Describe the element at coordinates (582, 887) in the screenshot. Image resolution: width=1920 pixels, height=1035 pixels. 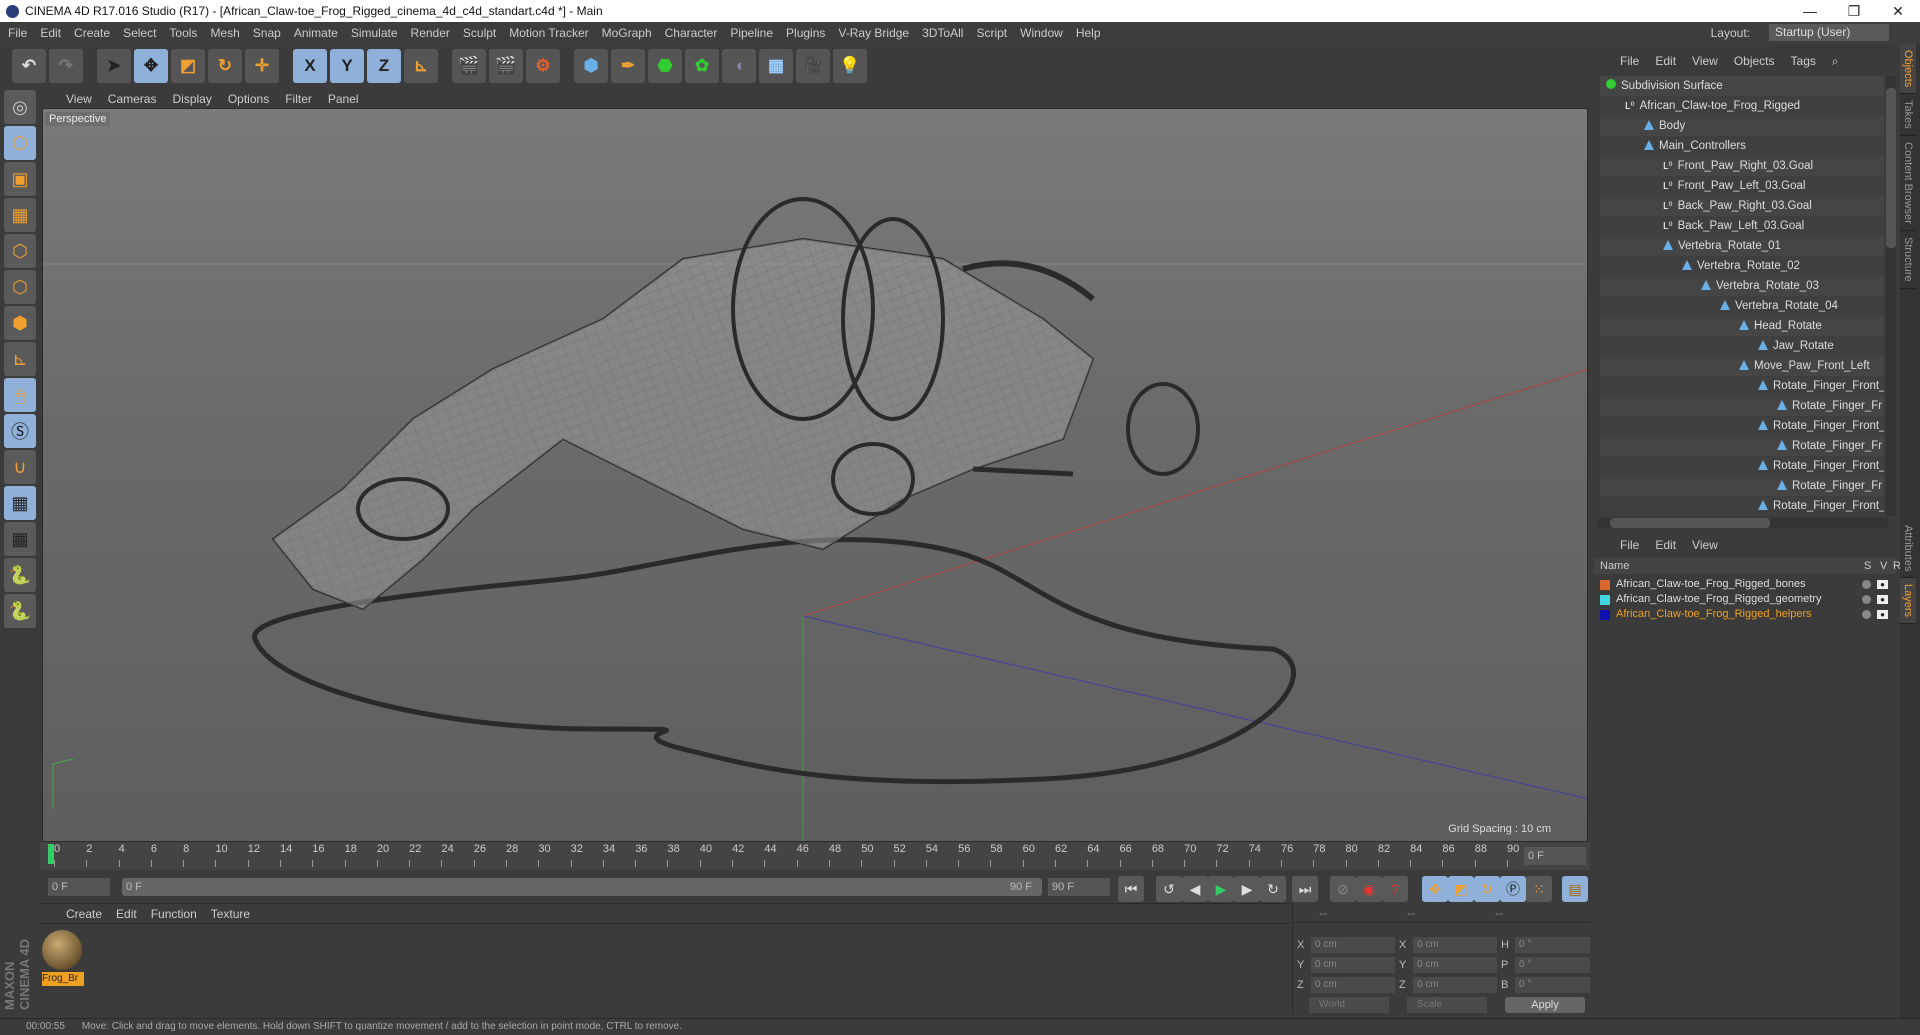
I see `frame-range-slider: 0 F 90 F` at that location.